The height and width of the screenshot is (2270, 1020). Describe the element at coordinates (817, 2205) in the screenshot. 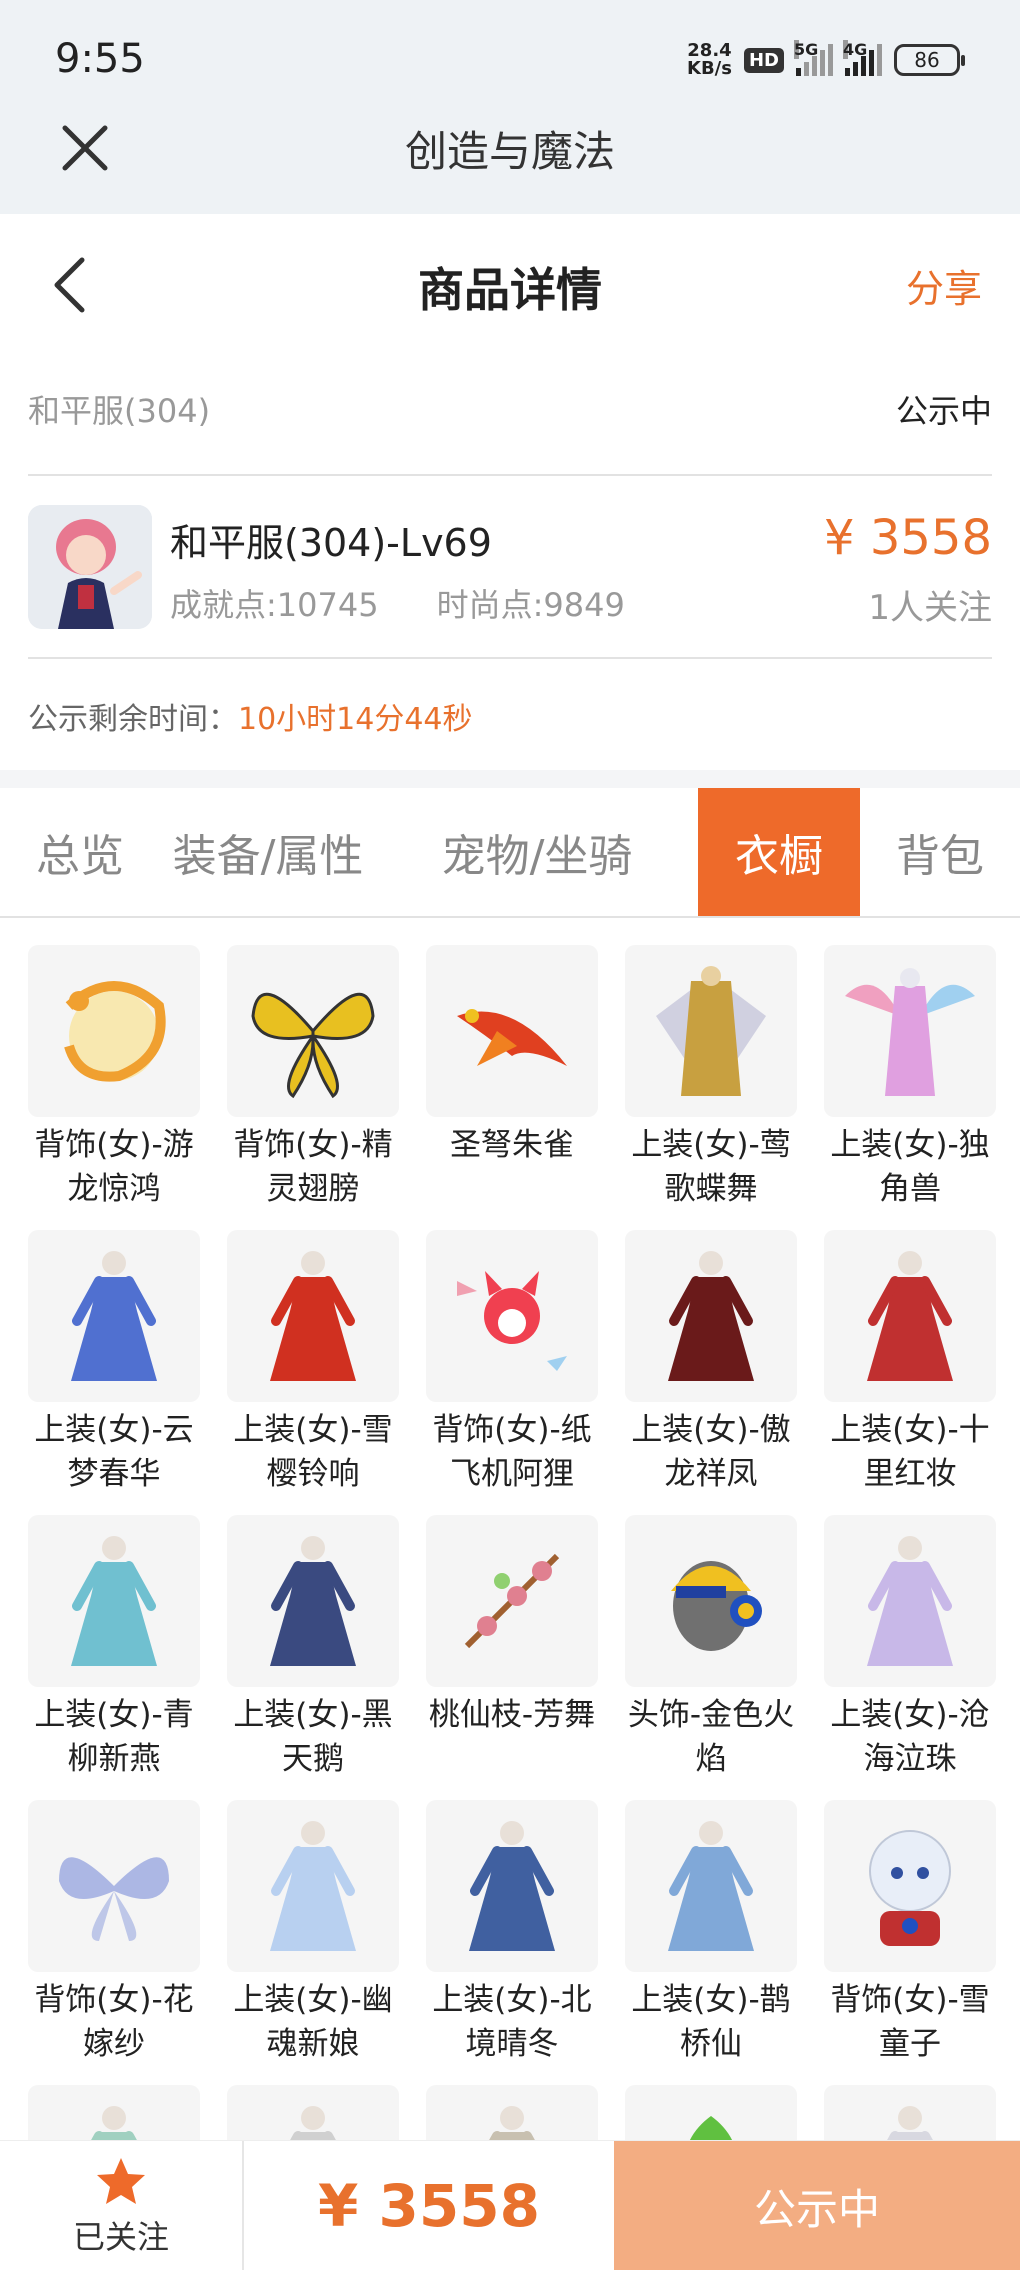

I see `public-status-button: 公示中` at that location.